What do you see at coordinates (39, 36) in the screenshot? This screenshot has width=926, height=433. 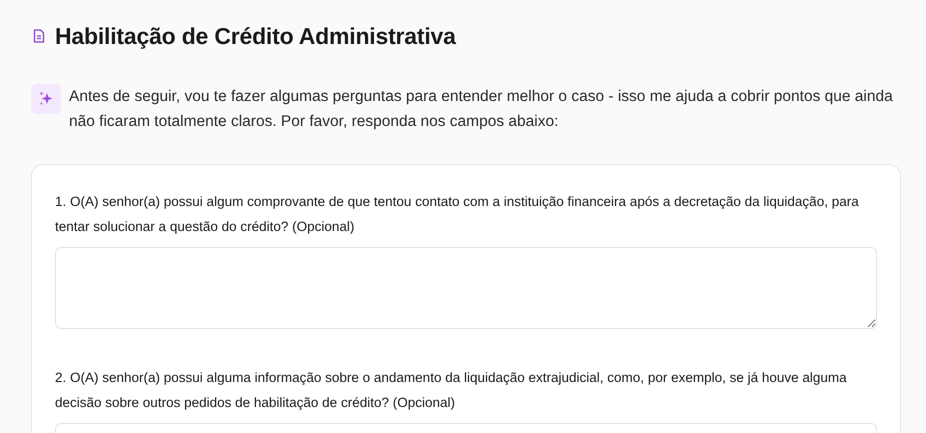 I see `document-icon` at bounding box center [39, 36].